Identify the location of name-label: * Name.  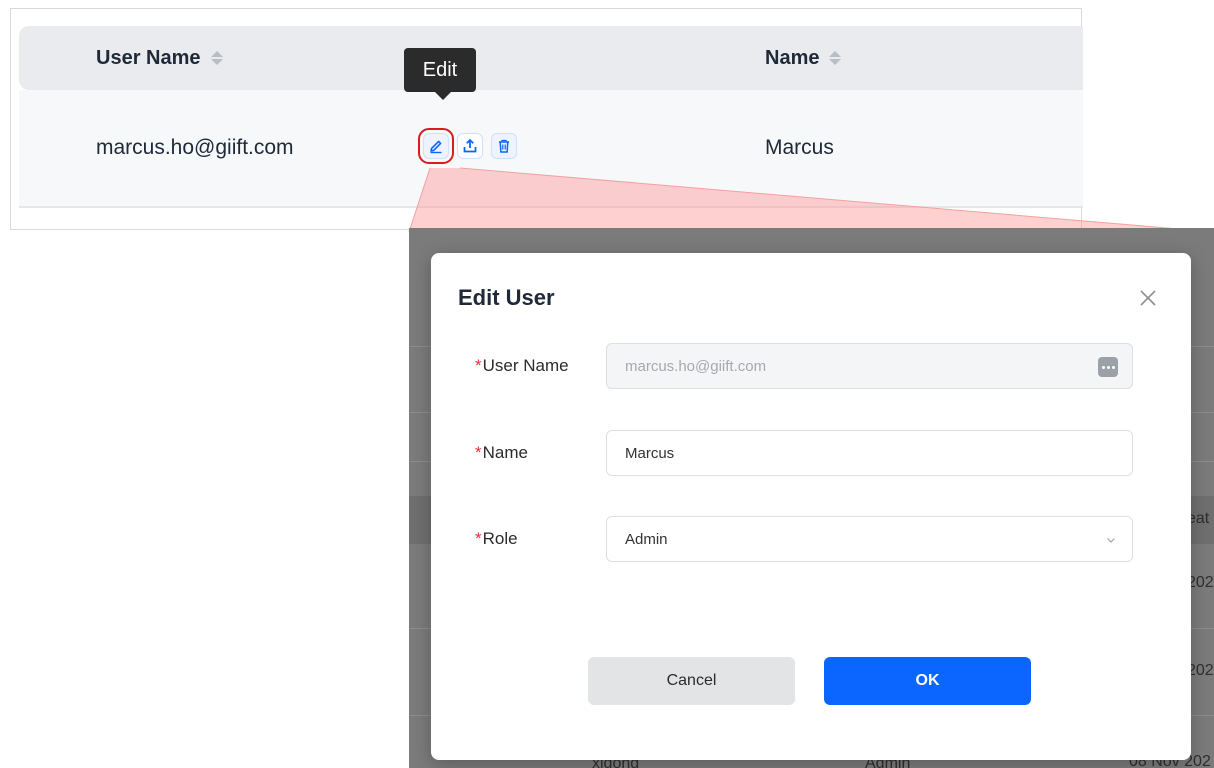
(501, 453).